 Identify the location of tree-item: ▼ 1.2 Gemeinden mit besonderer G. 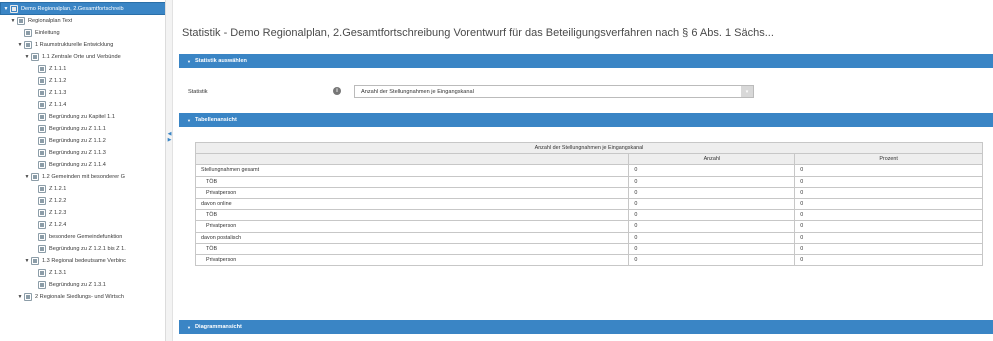
(62, 176).